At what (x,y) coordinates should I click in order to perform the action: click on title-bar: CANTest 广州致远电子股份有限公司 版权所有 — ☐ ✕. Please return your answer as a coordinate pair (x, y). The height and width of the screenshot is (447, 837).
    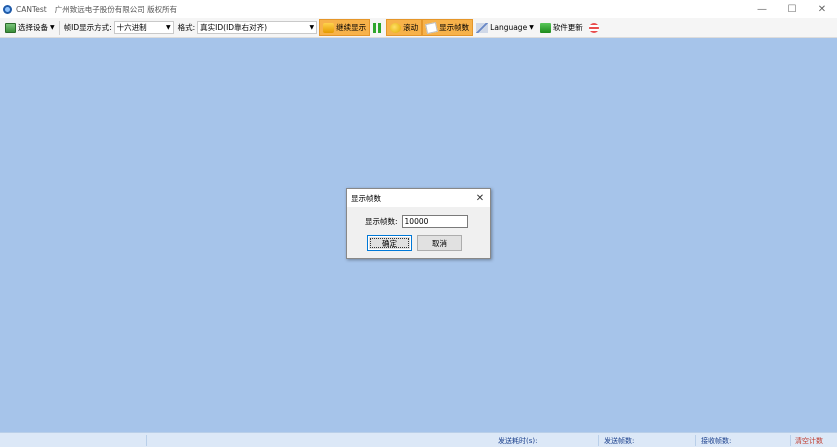
    Looking at the image, I should click on (418, 9).